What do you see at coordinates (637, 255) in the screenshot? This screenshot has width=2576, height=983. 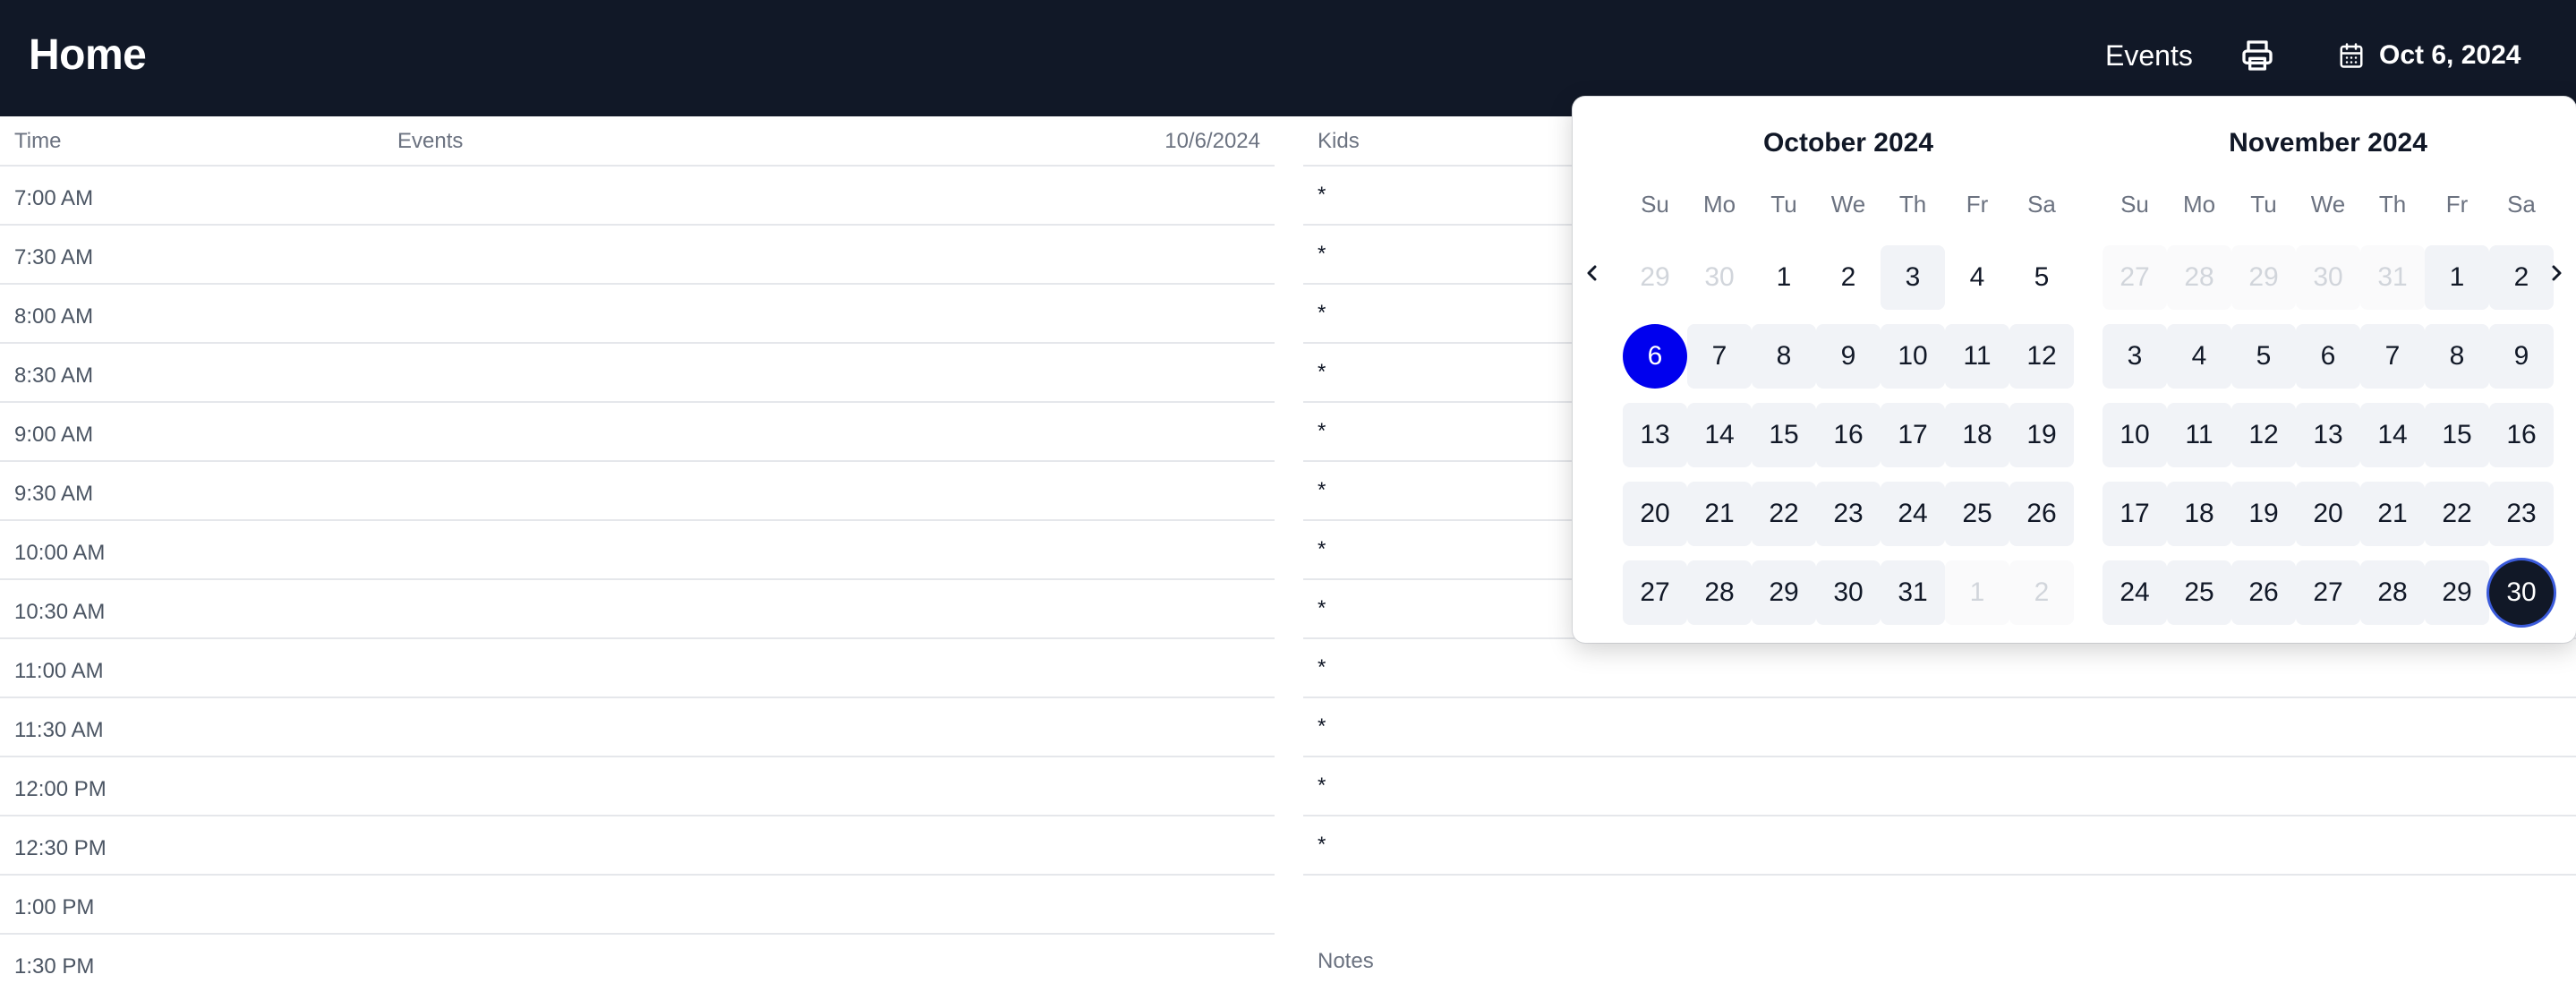 I see `time-slot-row: 7:30 AM` at bounding box center [637, 255].